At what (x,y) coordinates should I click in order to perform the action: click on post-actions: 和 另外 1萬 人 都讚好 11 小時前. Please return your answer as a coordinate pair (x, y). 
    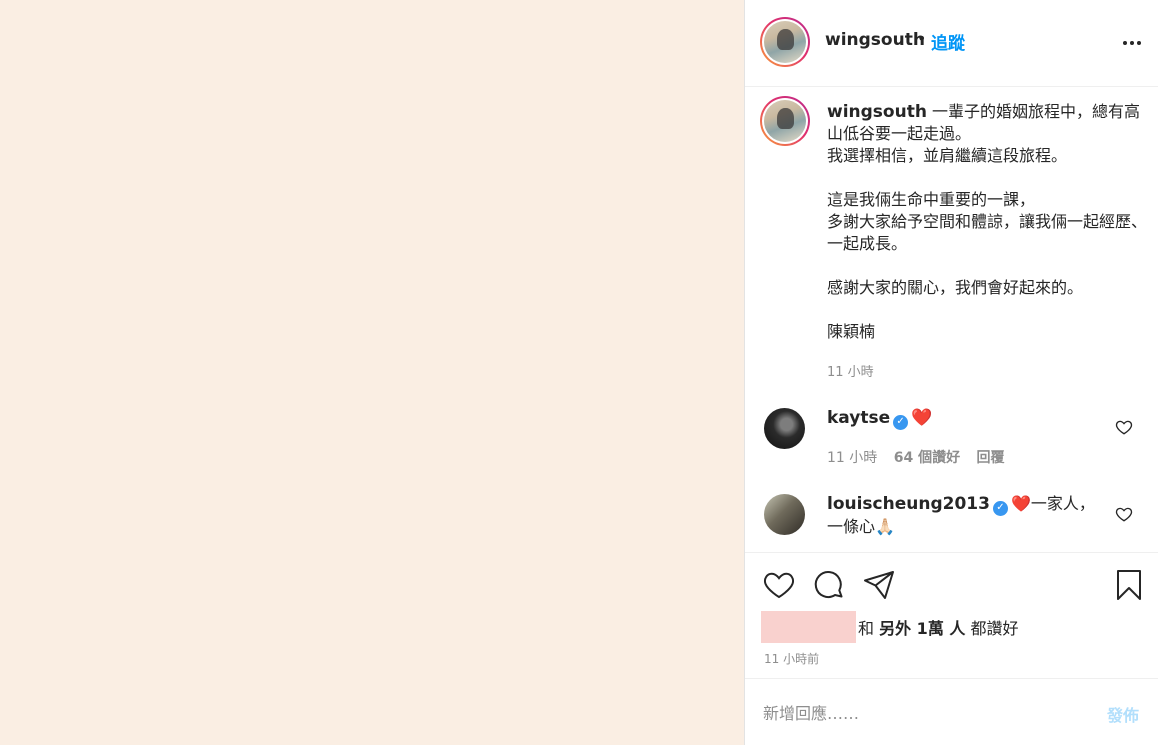
    Looking at the image, I should click on (951, 615).